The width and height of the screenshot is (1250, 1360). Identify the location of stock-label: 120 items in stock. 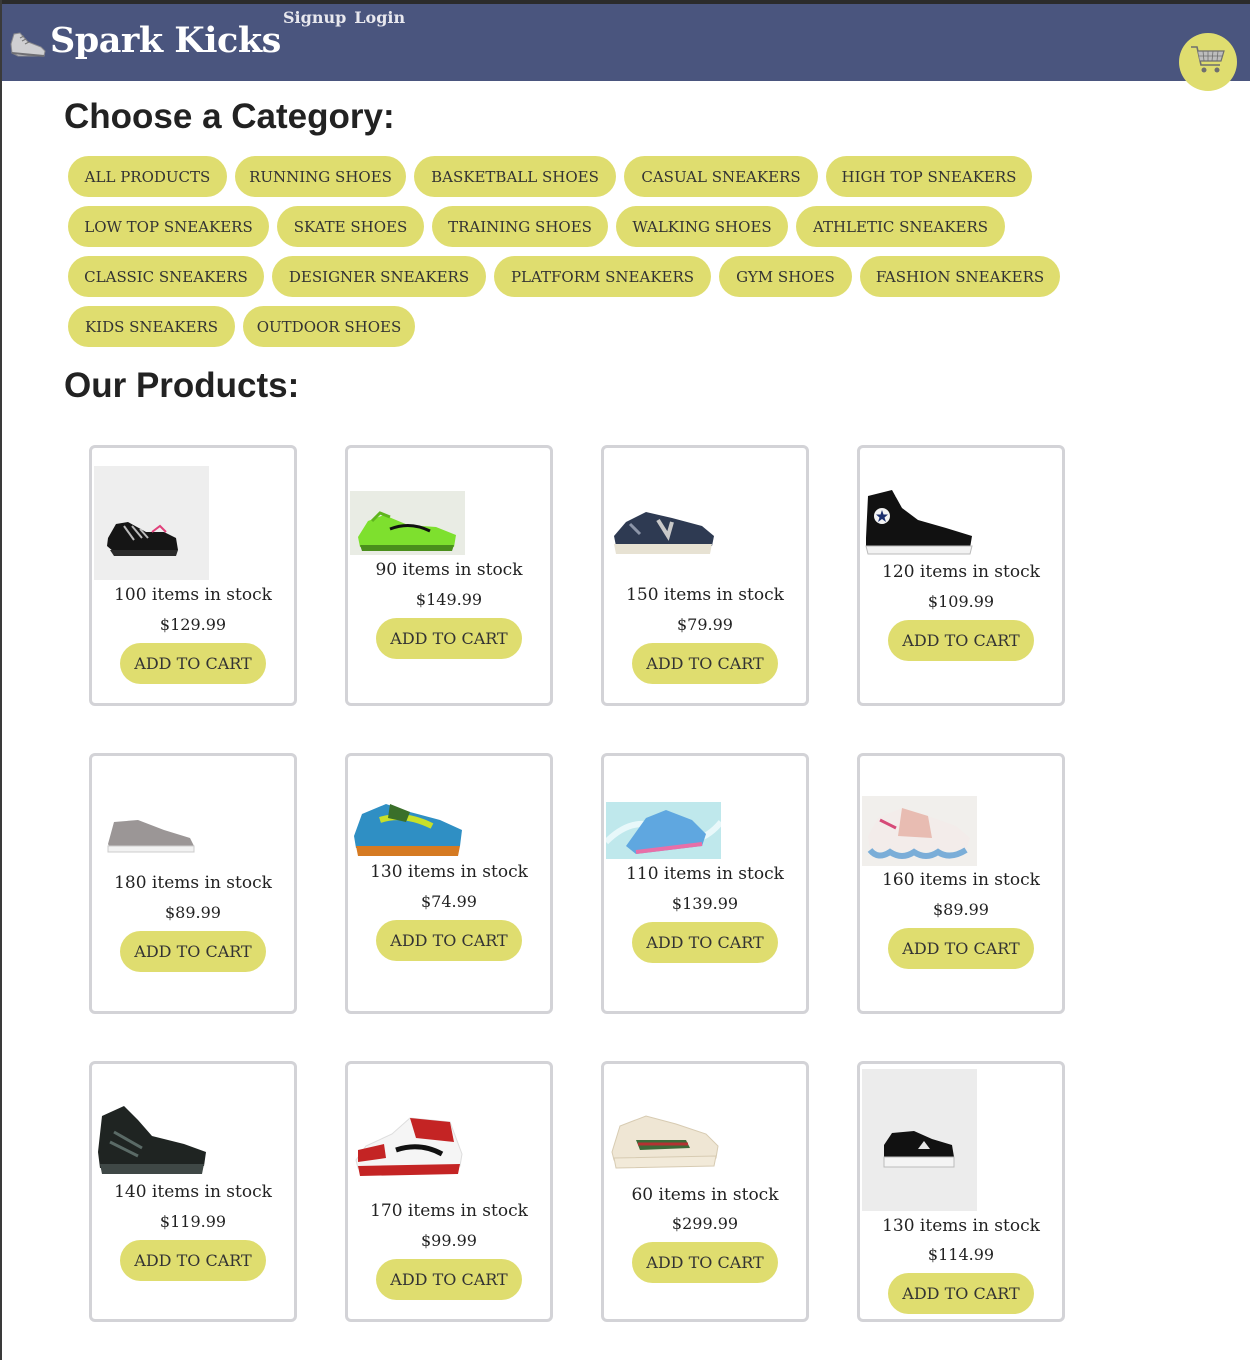
(961, 572).